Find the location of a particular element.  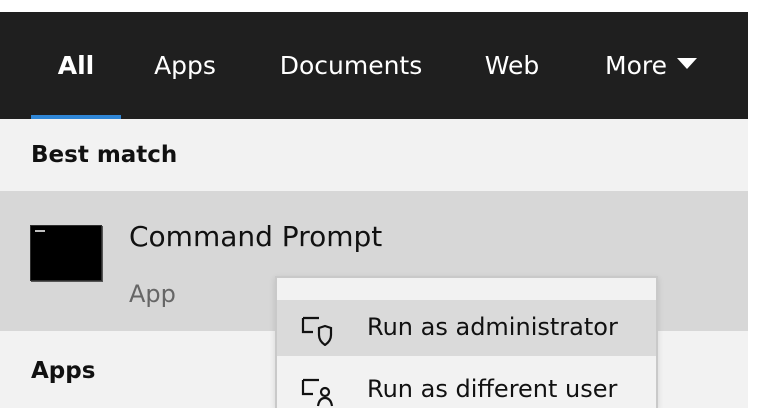

command-prompt-icon is located at coordinates (66, 253).